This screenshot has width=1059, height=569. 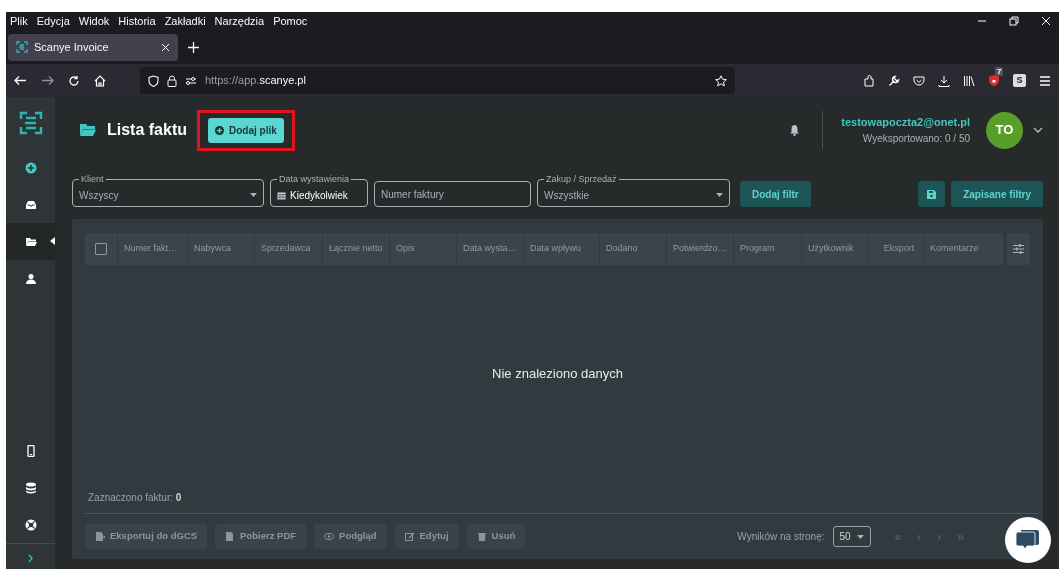 I want to click on edit-icon, so click(x=409, y=536).